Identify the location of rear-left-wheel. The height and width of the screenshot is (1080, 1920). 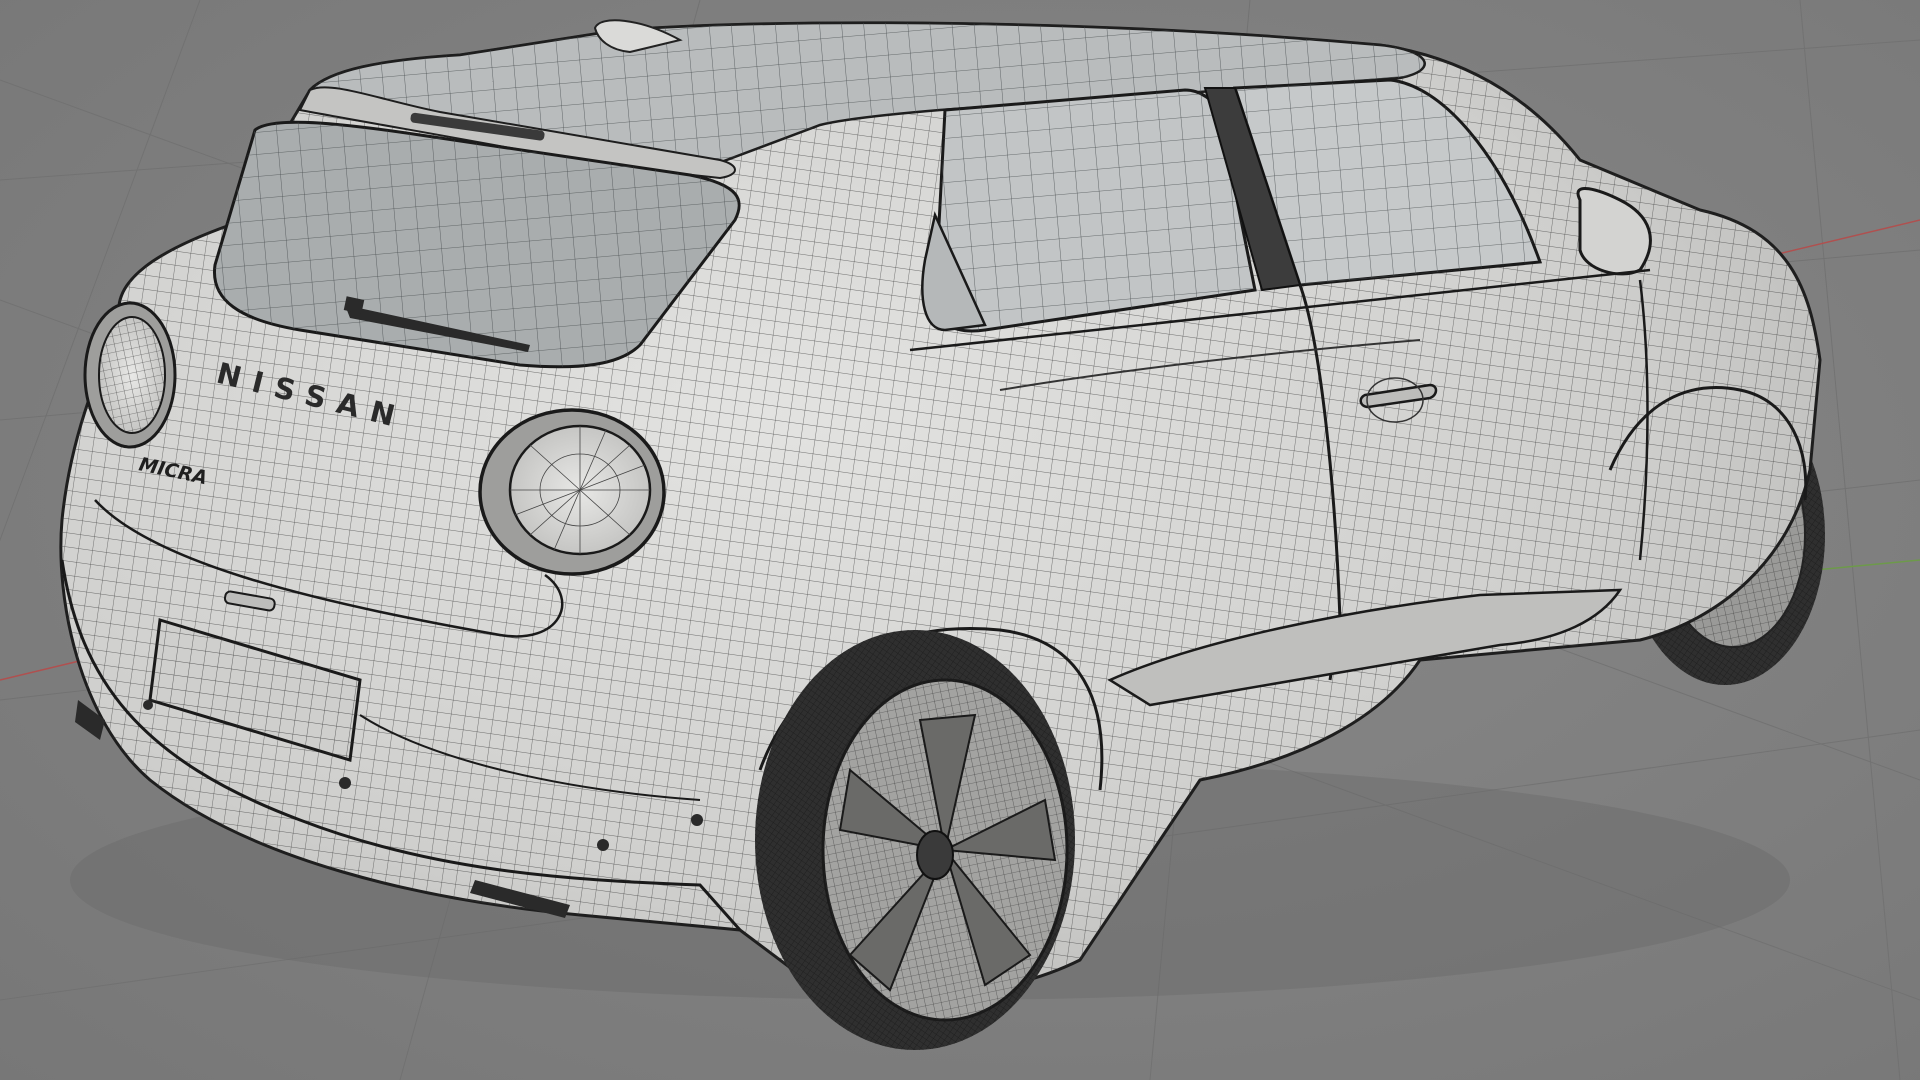
(915, 840).